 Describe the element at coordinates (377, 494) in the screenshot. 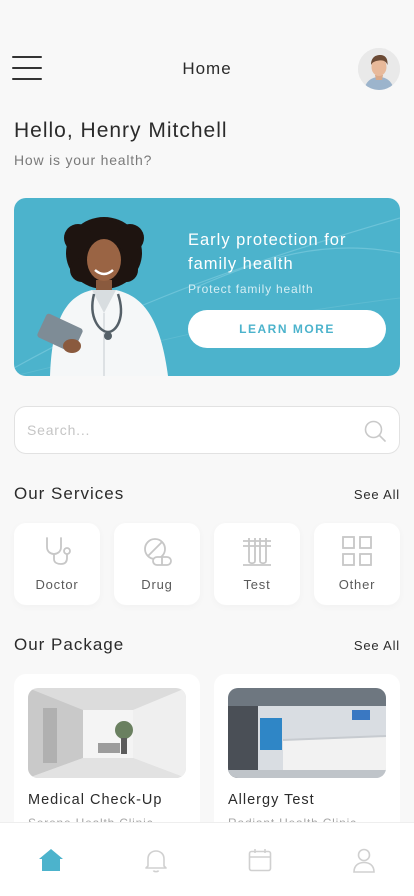

I see `services-see-all-link: See All` at that location.